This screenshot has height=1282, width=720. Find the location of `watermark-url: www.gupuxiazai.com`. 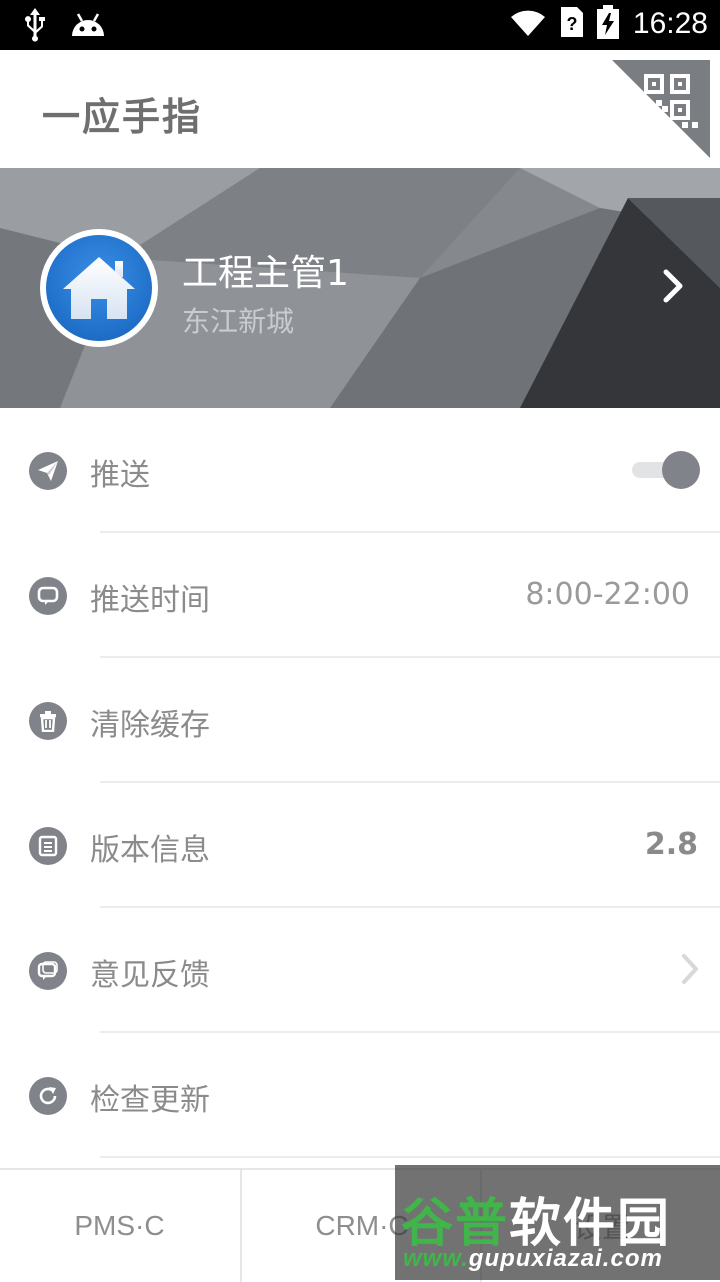

watermark-url: www.gupuxiazai.com is located at coordinates (533, 1258).